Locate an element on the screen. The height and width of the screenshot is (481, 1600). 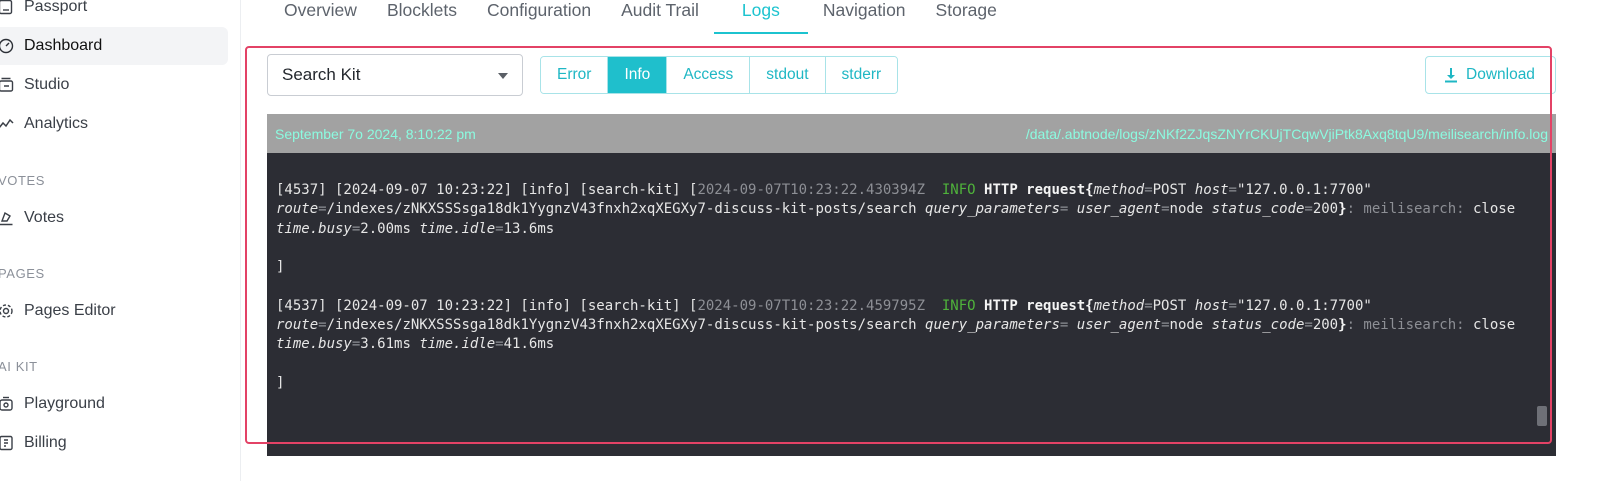
log-value: 3.61ms is located at coordinates (385, 344).